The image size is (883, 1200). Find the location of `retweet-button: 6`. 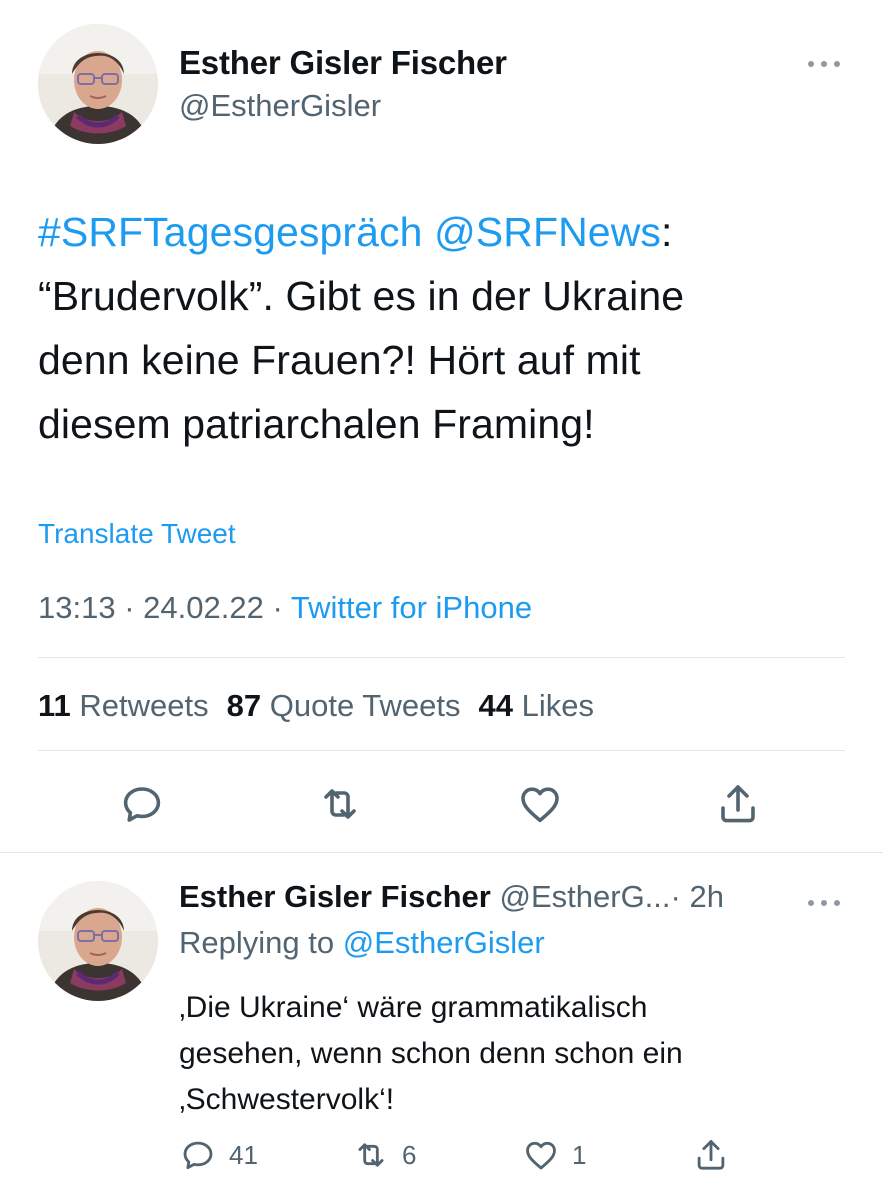

retweet-button: 6 is located at coordinates (384, 1155).